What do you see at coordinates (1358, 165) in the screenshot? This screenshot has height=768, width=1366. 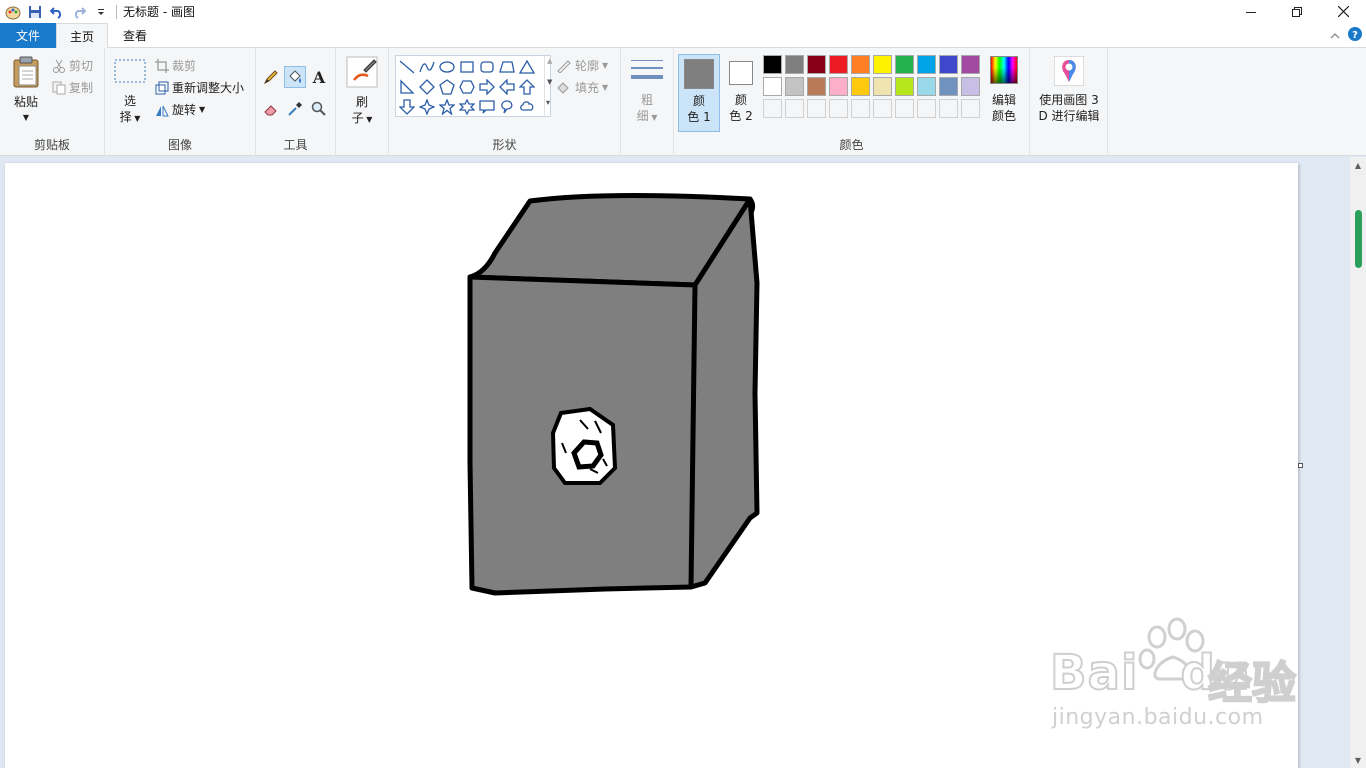 I see `scroll-up-arrow-icon: ▲` at bounding box center [1358, 165].